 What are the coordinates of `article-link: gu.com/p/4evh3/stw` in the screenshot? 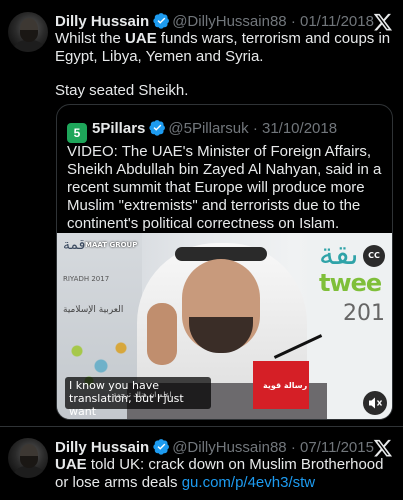 It's located at (248, 482).